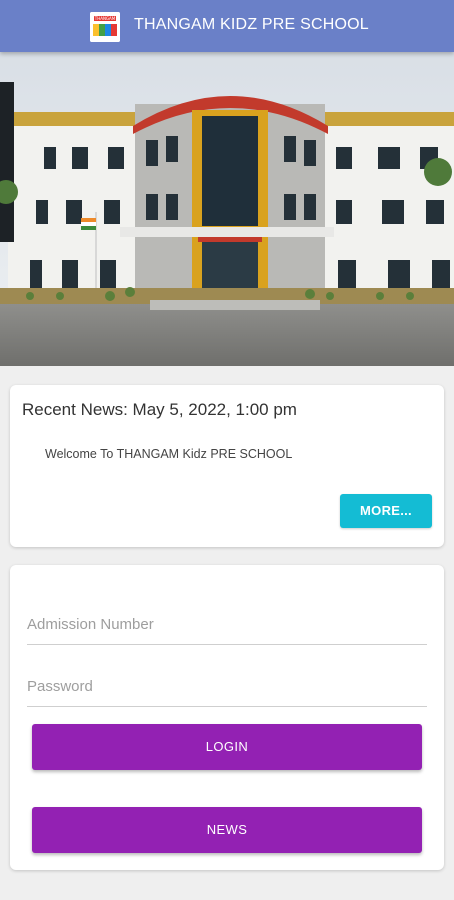  Describe the element at coordinates (169, 454) in the screenshot. I see `news-message: Welcome To THANGAM Kidz PRE SCHOOL` at that location.